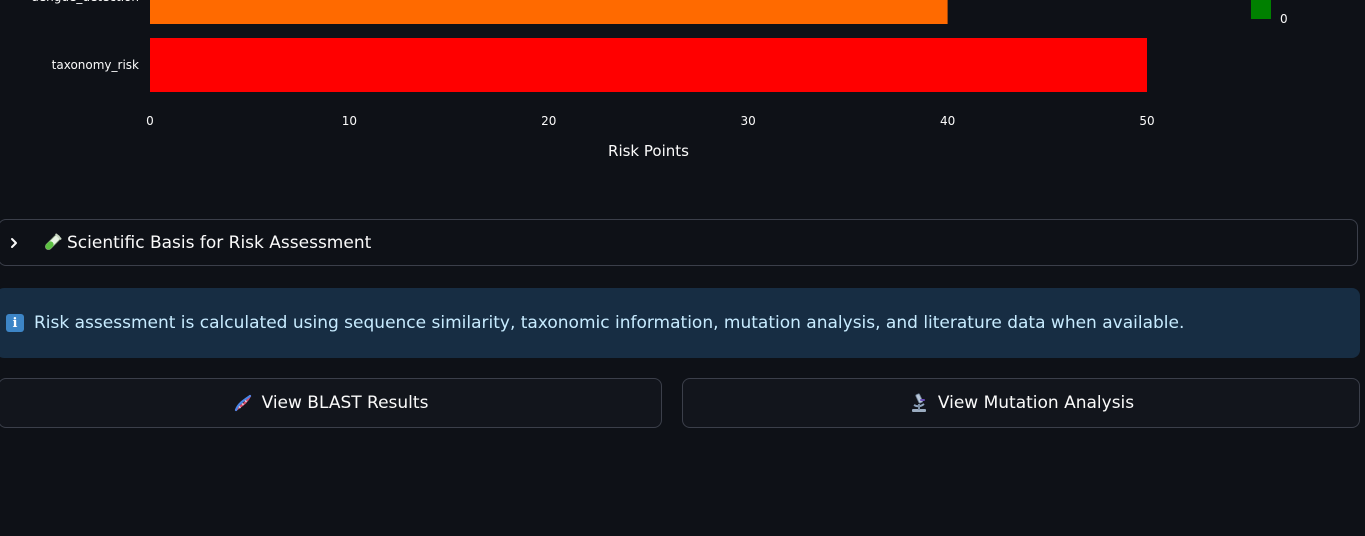 The height and width of the screenshot is (536, 1365). I want to click on x-tick-label-50: 50, so click(1146, 121).